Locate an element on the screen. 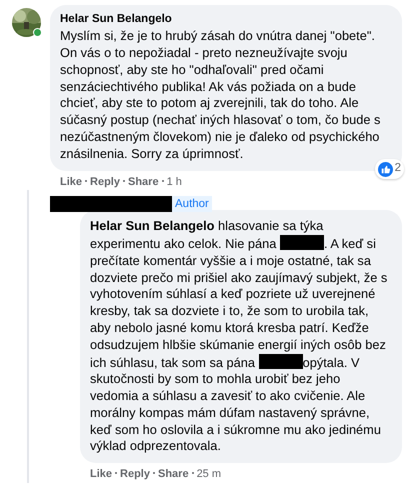 The height and width of the screenshot is (487, 416). reaction-count: 2 is located at coordinates (389, 169).